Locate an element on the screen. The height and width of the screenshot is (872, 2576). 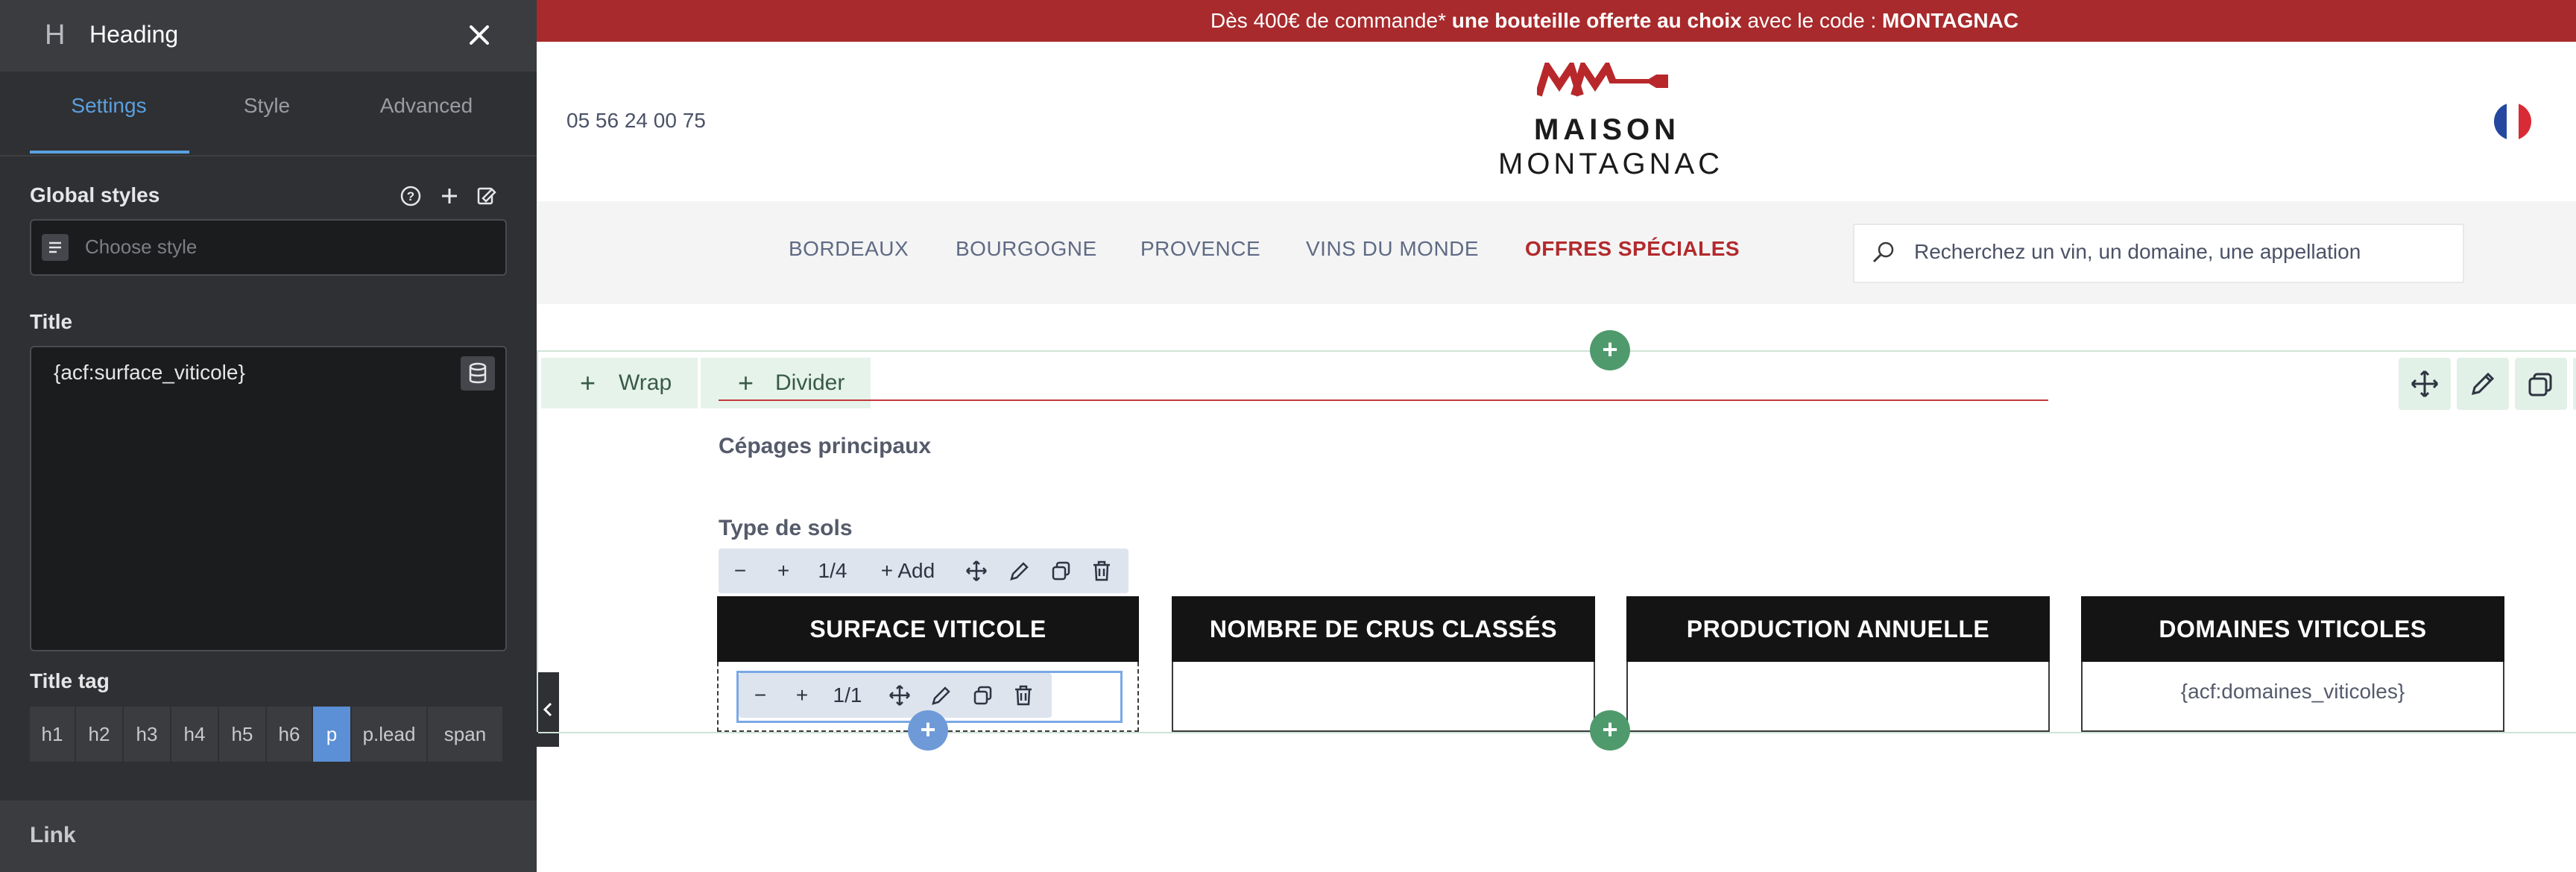
help-icon: ? is located at coordinates (411, 196).